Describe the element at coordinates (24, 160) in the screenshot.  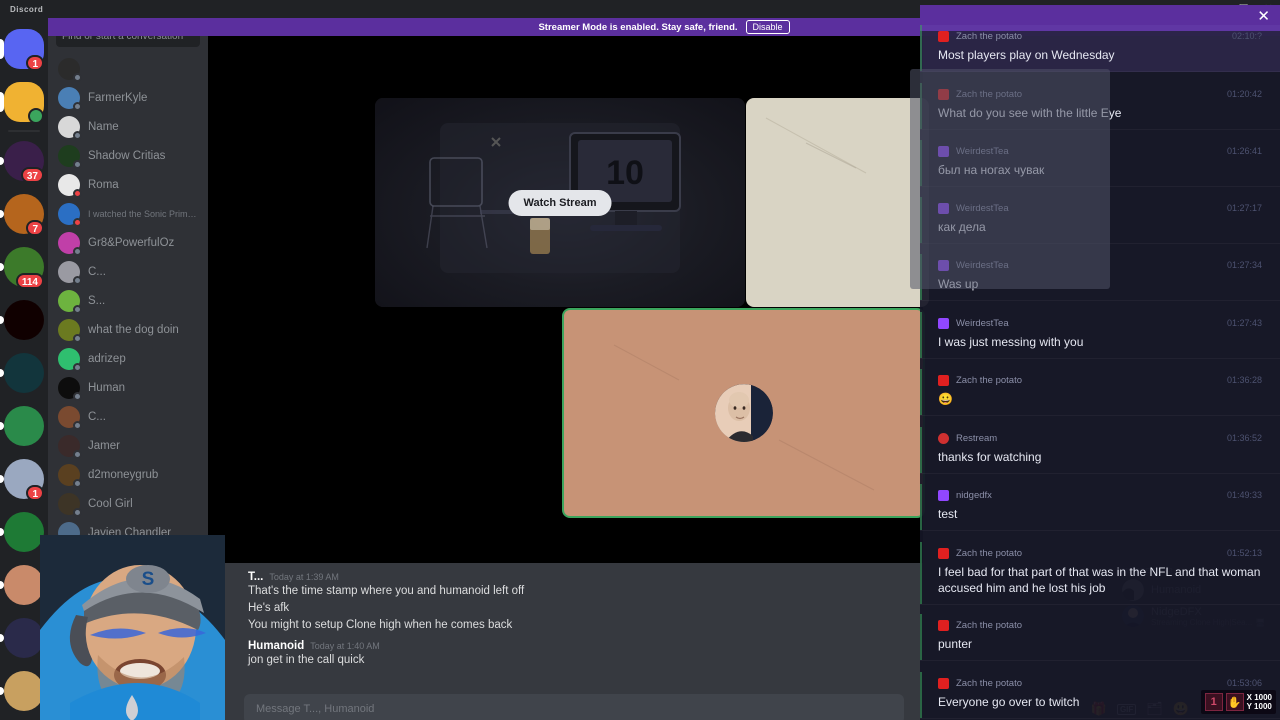
I see `server-icon-server-purple-blob: 37` at that location.